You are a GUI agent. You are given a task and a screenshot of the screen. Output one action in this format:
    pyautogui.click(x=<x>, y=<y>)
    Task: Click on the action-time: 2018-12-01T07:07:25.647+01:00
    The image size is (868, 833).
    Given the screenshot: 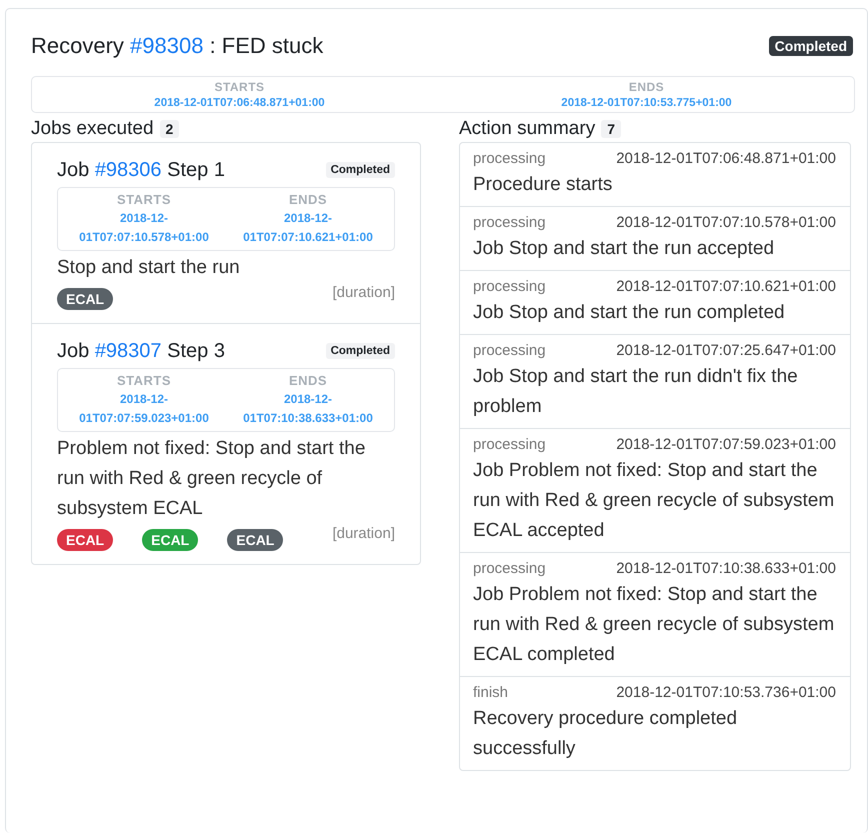 What is the action you would take?
    pyautogui.click(x=726, y=351)
    